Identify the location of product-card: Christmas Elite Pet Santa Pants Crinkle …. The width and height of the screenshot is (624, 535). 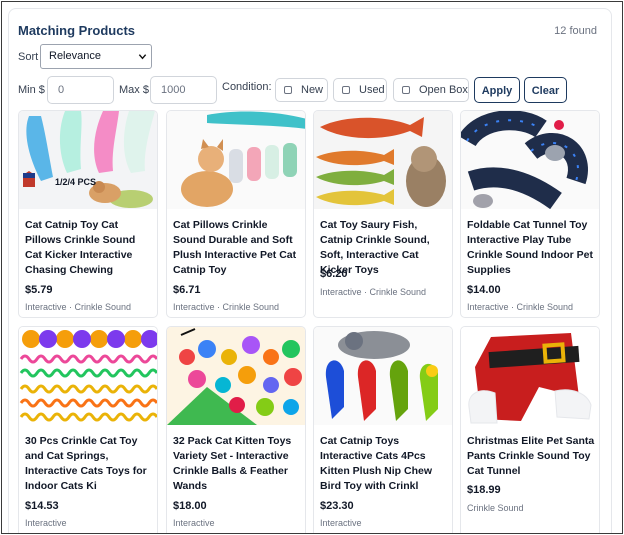
(530, 429).